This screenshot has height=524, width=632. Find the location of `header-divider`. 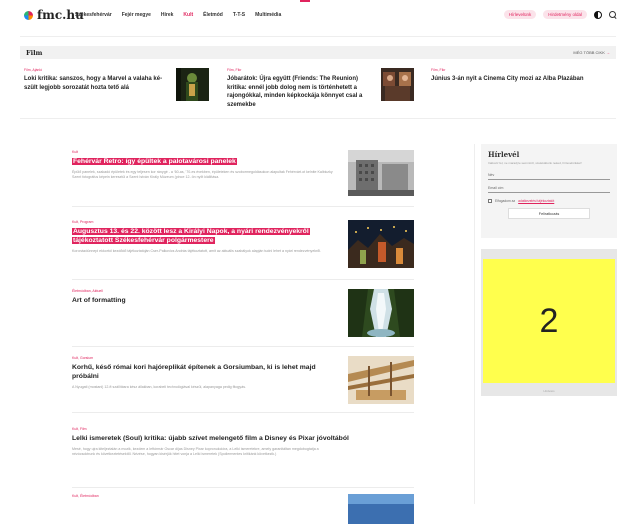

header-divider is located at coordinates (318, 36).